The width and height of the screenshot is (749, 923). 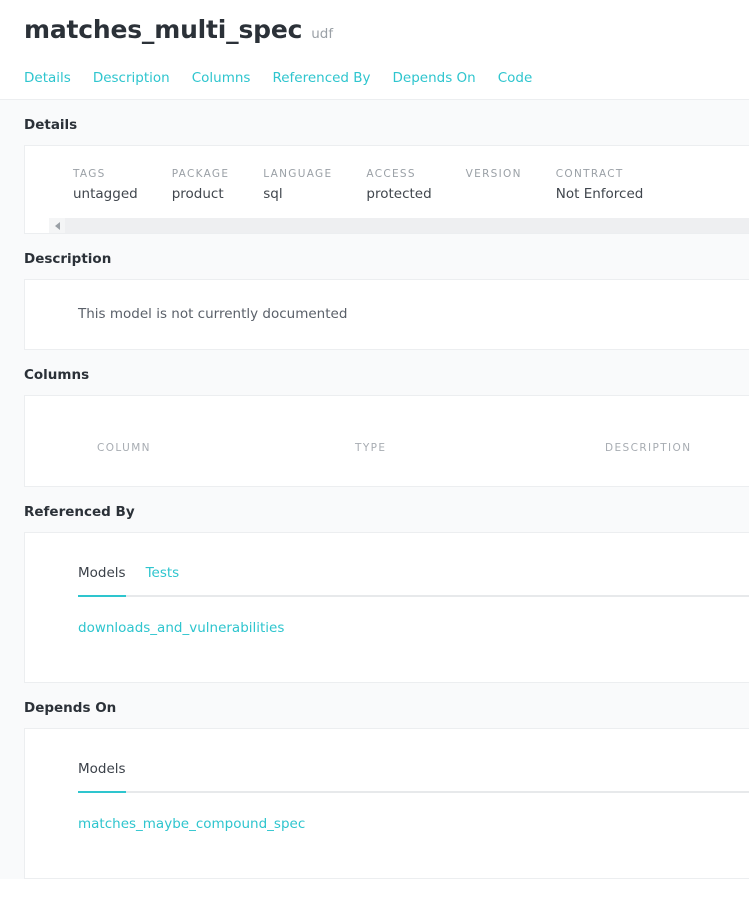 What do you see at coordinates (105, 194) in the screenshot?
I see `detail-value-tags: untagged` at bounding box center [105, 194].